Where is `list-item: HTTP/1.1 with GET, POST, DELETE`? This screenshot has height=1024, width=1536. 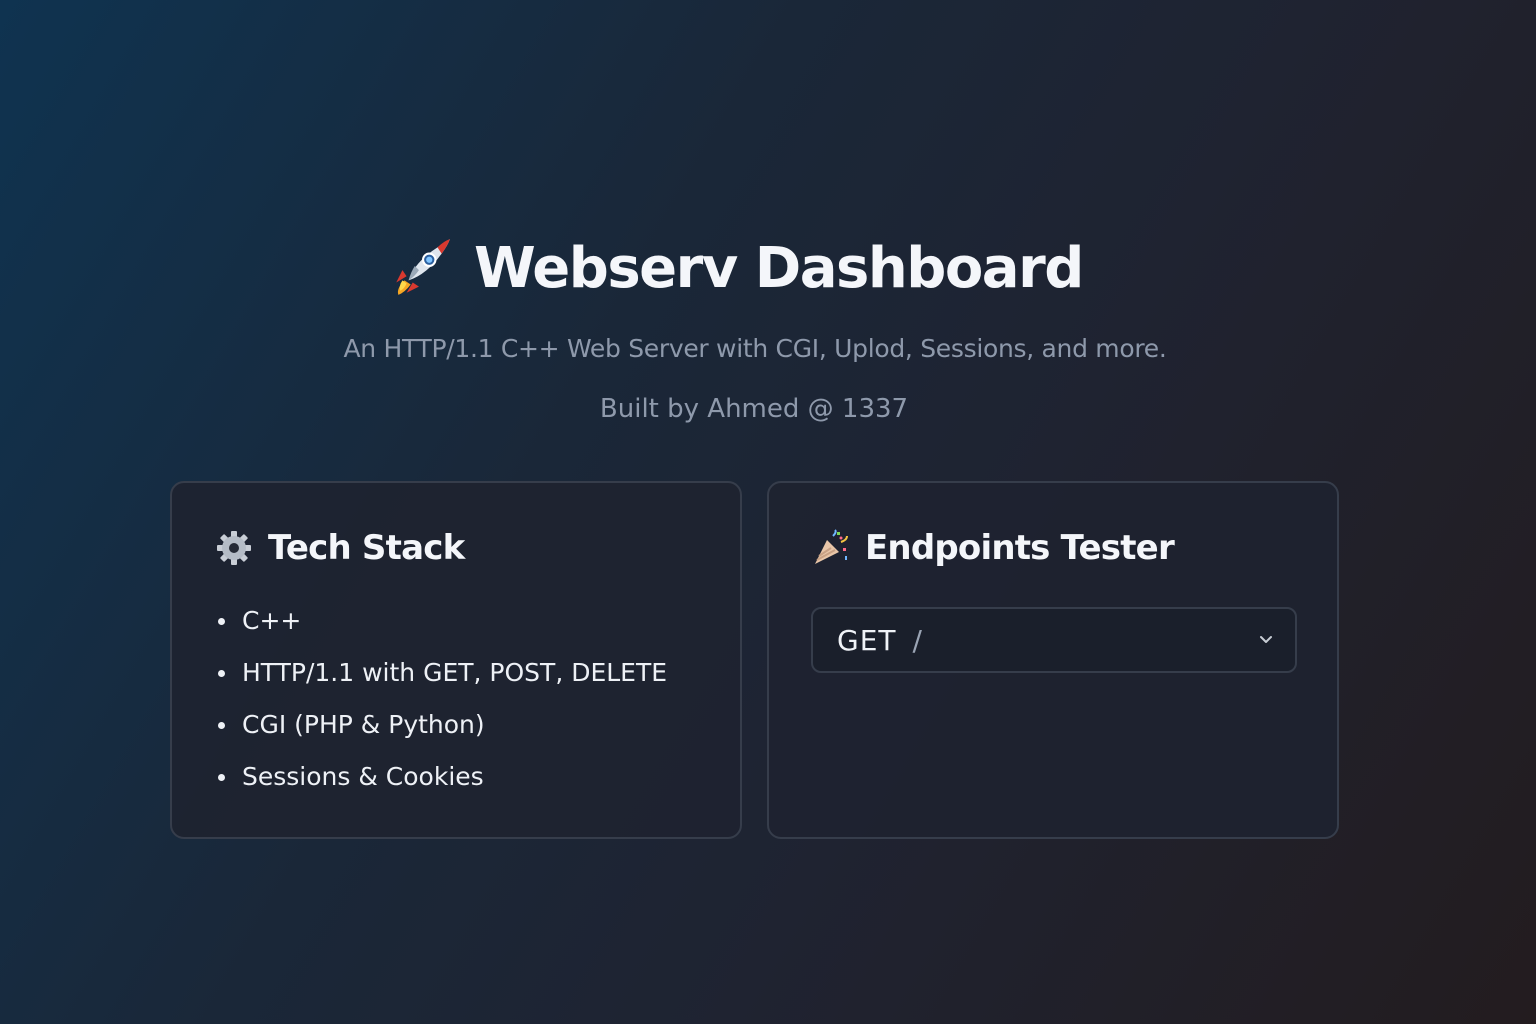
list-item: HTTP/1.1 with GET, POST, DELETE is located at coordinates (441, 679).